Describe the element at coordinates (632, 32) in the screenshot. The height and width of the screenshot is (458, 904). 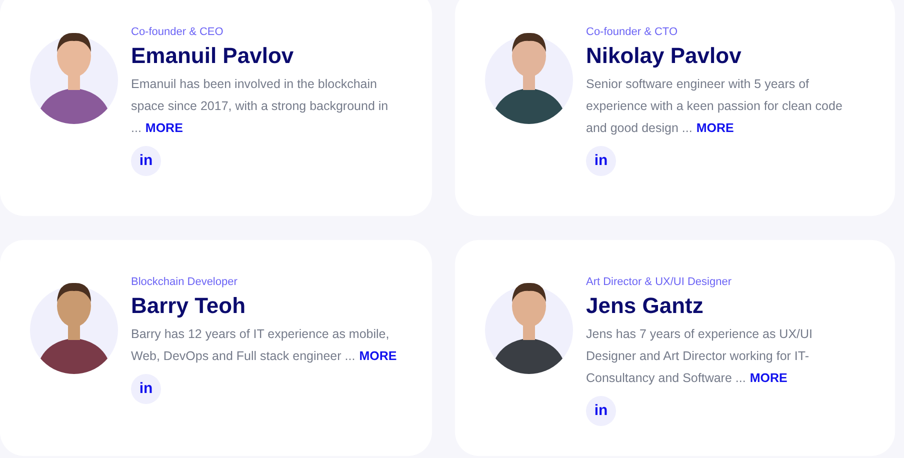
I see `job-title: Co-founder & CTO` at that location.